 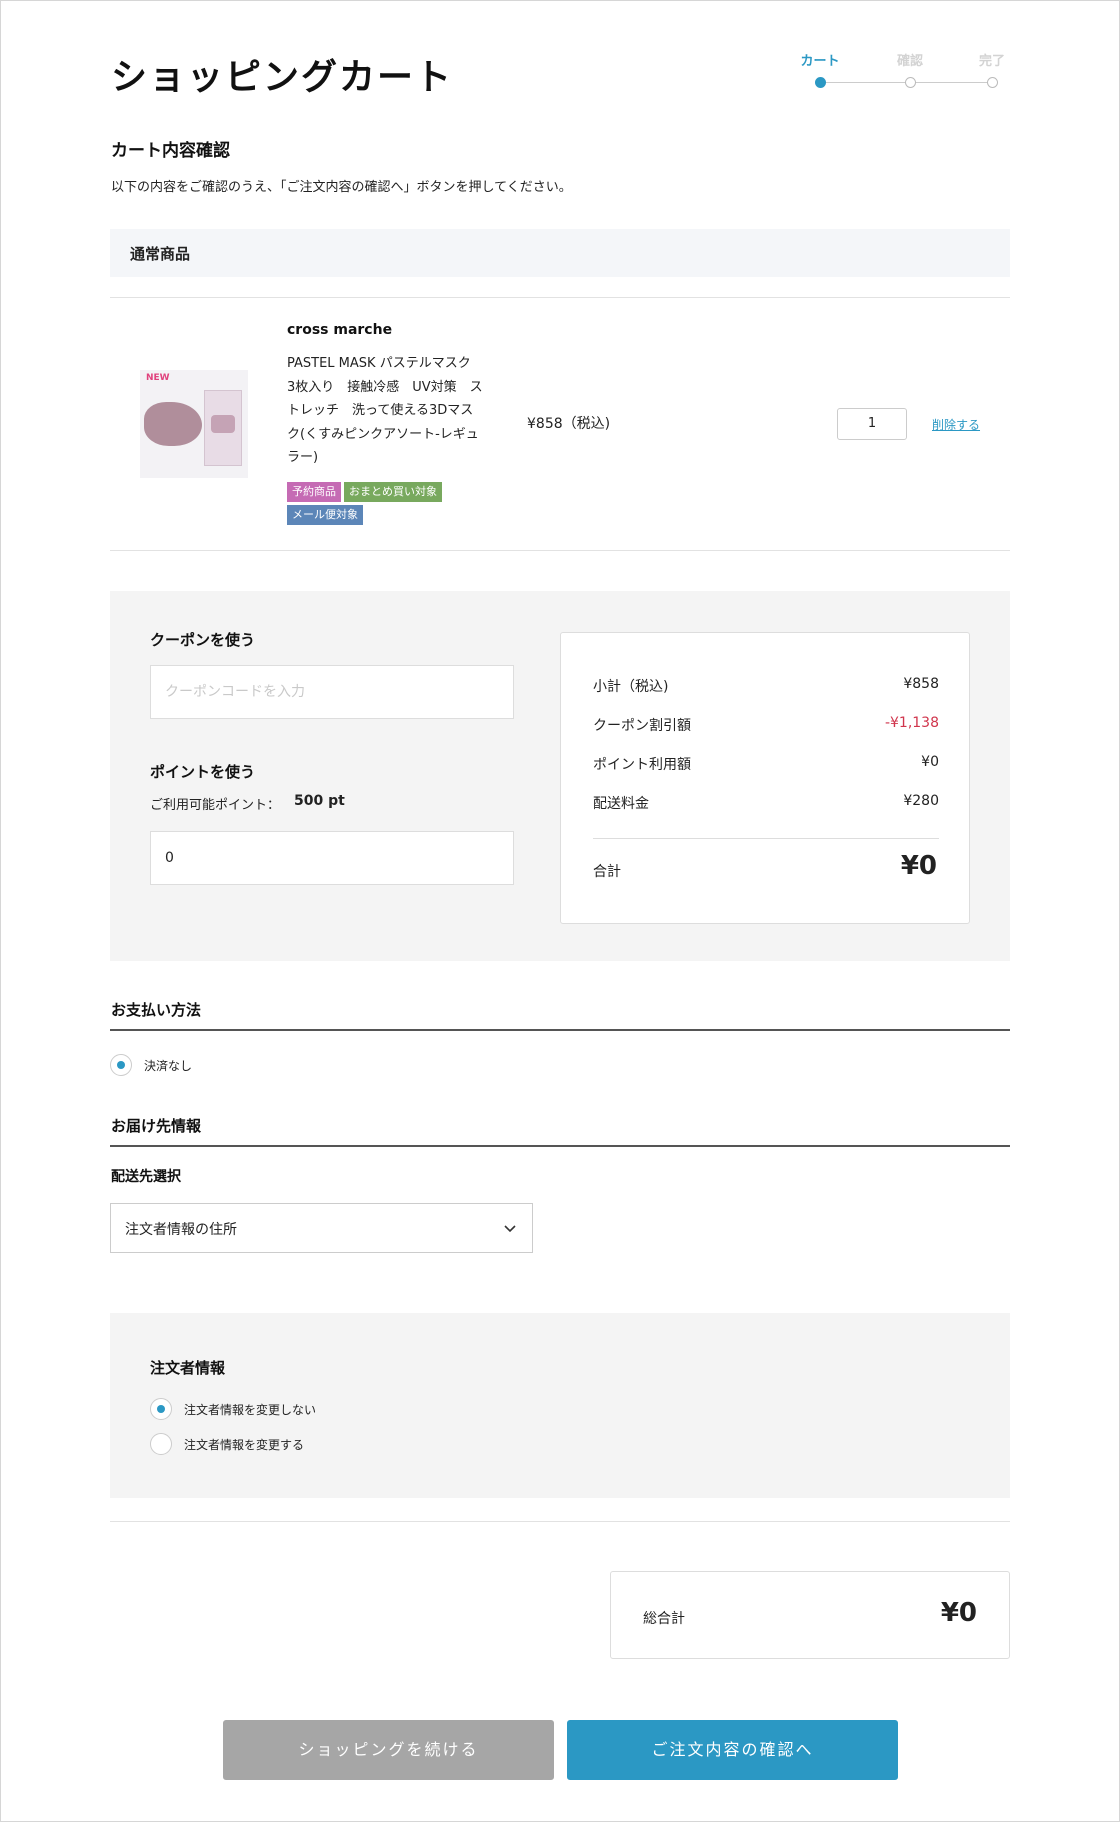 What do you see at coordinates (766, 686) in the screenshot?
I see `summary-row-subtotal: 小計（税込) ¥858` at bounding box center [766, 686].